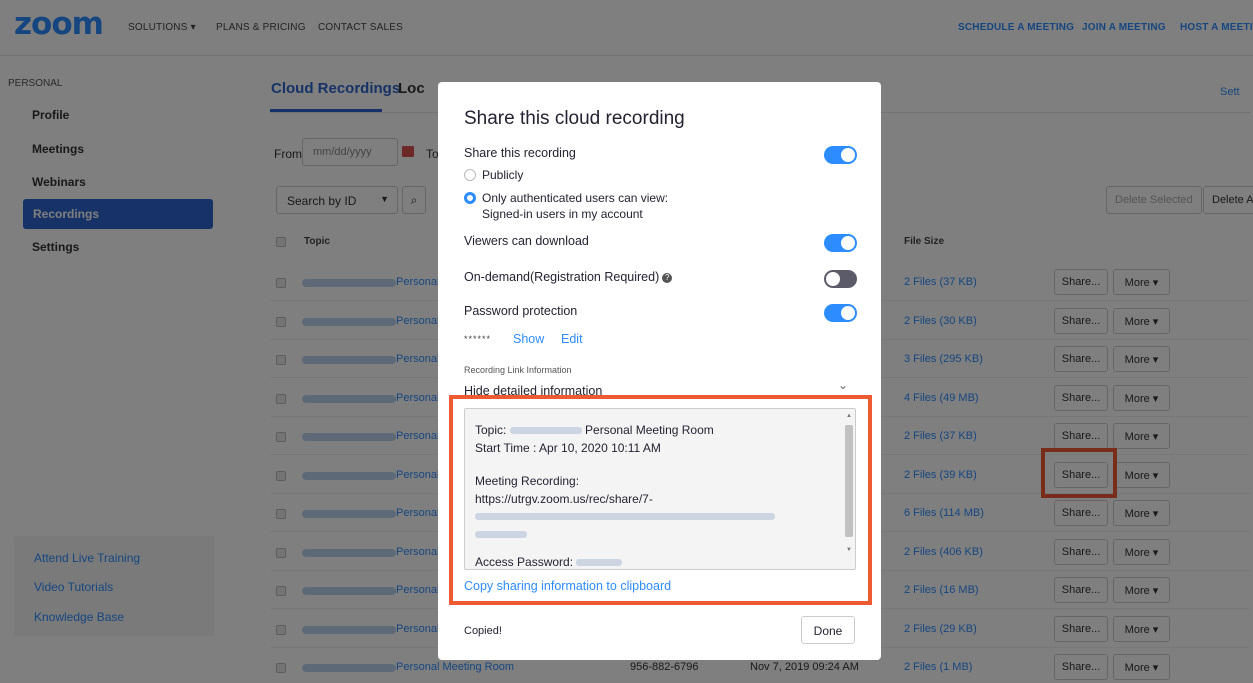  I want to click on password-mask: ******, so click(478, 339).